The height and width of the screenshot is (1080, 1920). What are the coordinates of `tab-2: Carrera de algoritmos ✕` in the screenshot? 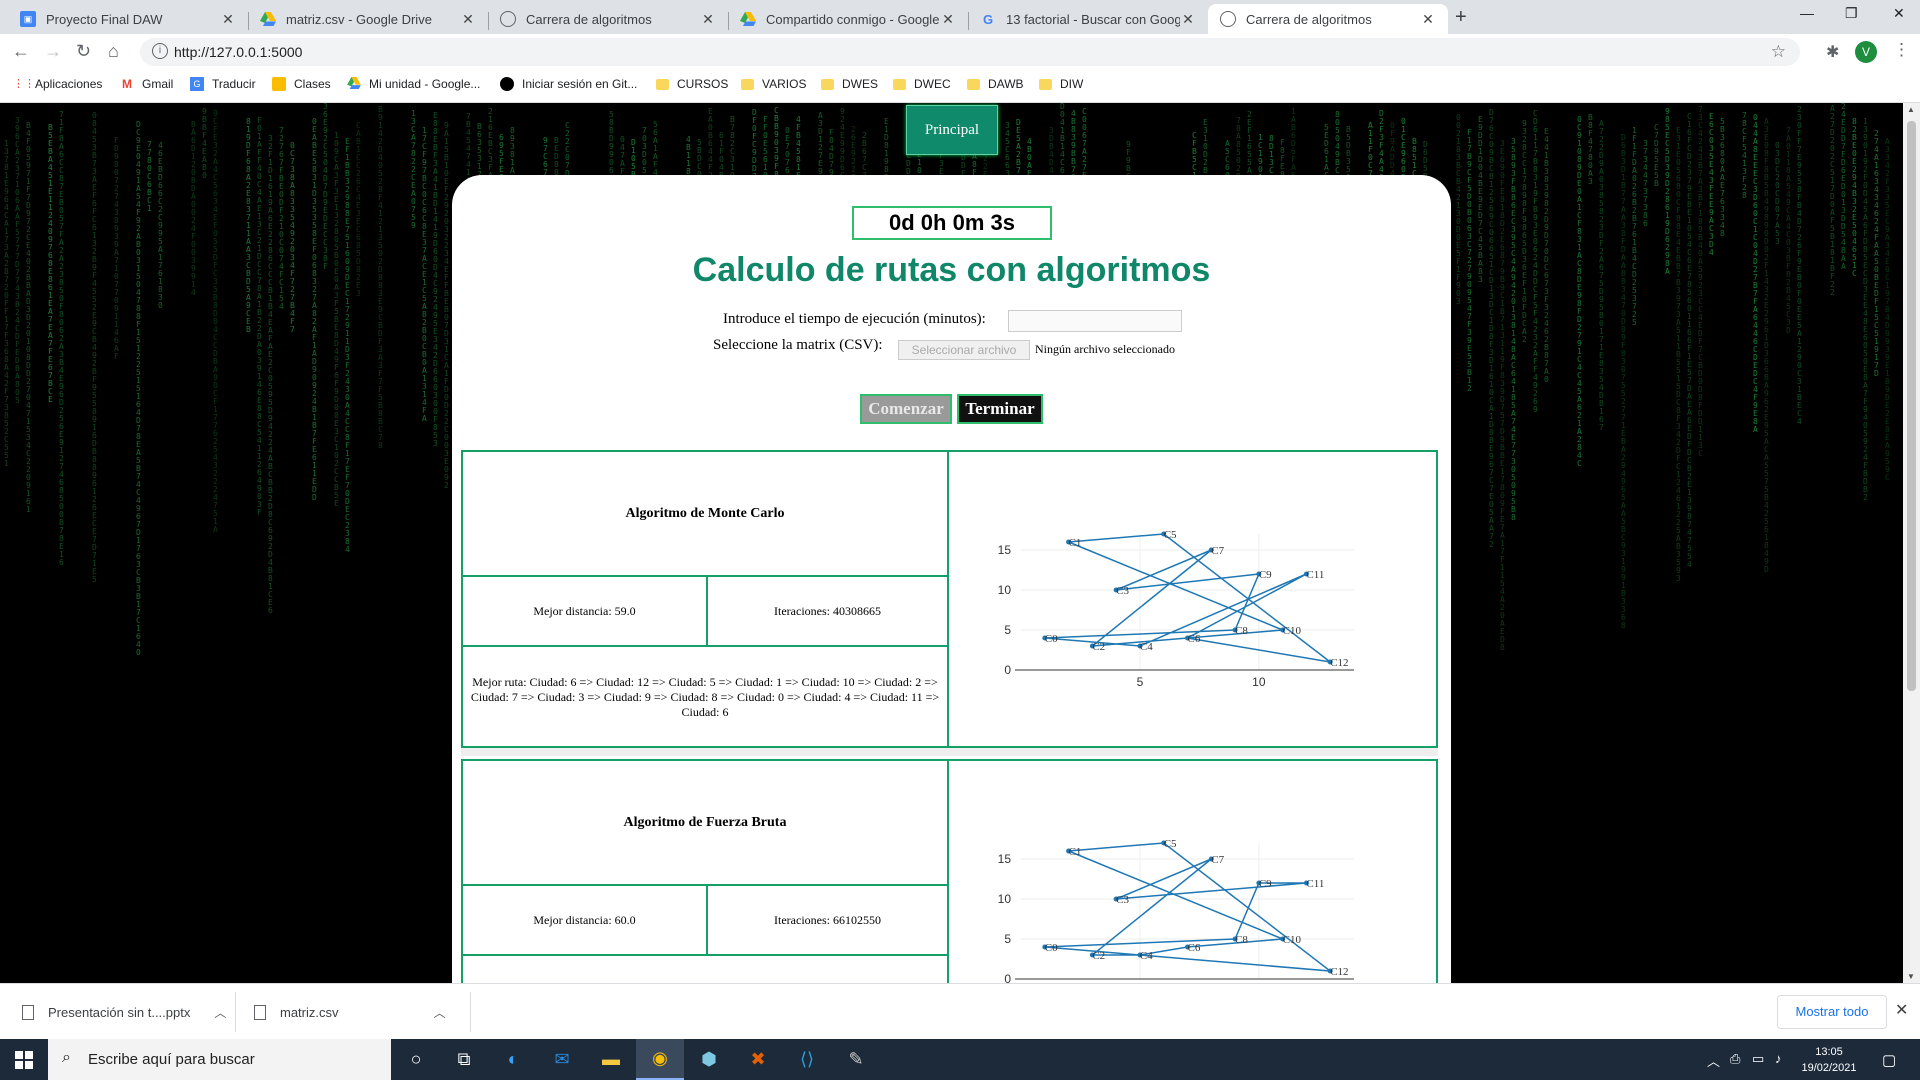 It's located at (608, 19).